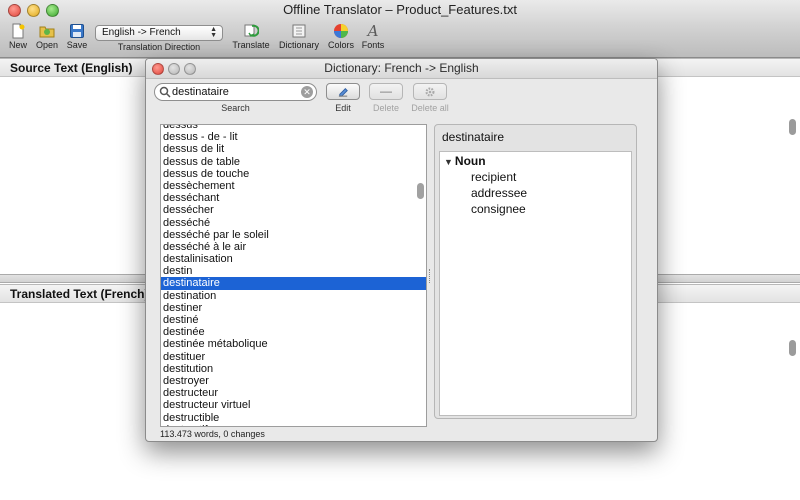 Image resolution: width=800 pixels, height=500 pixels. What do you see at coordinates (535, 161) in the screenshot?
I see `part-of-speech-row: ▼ Noun` at bounding box center [535, 161].